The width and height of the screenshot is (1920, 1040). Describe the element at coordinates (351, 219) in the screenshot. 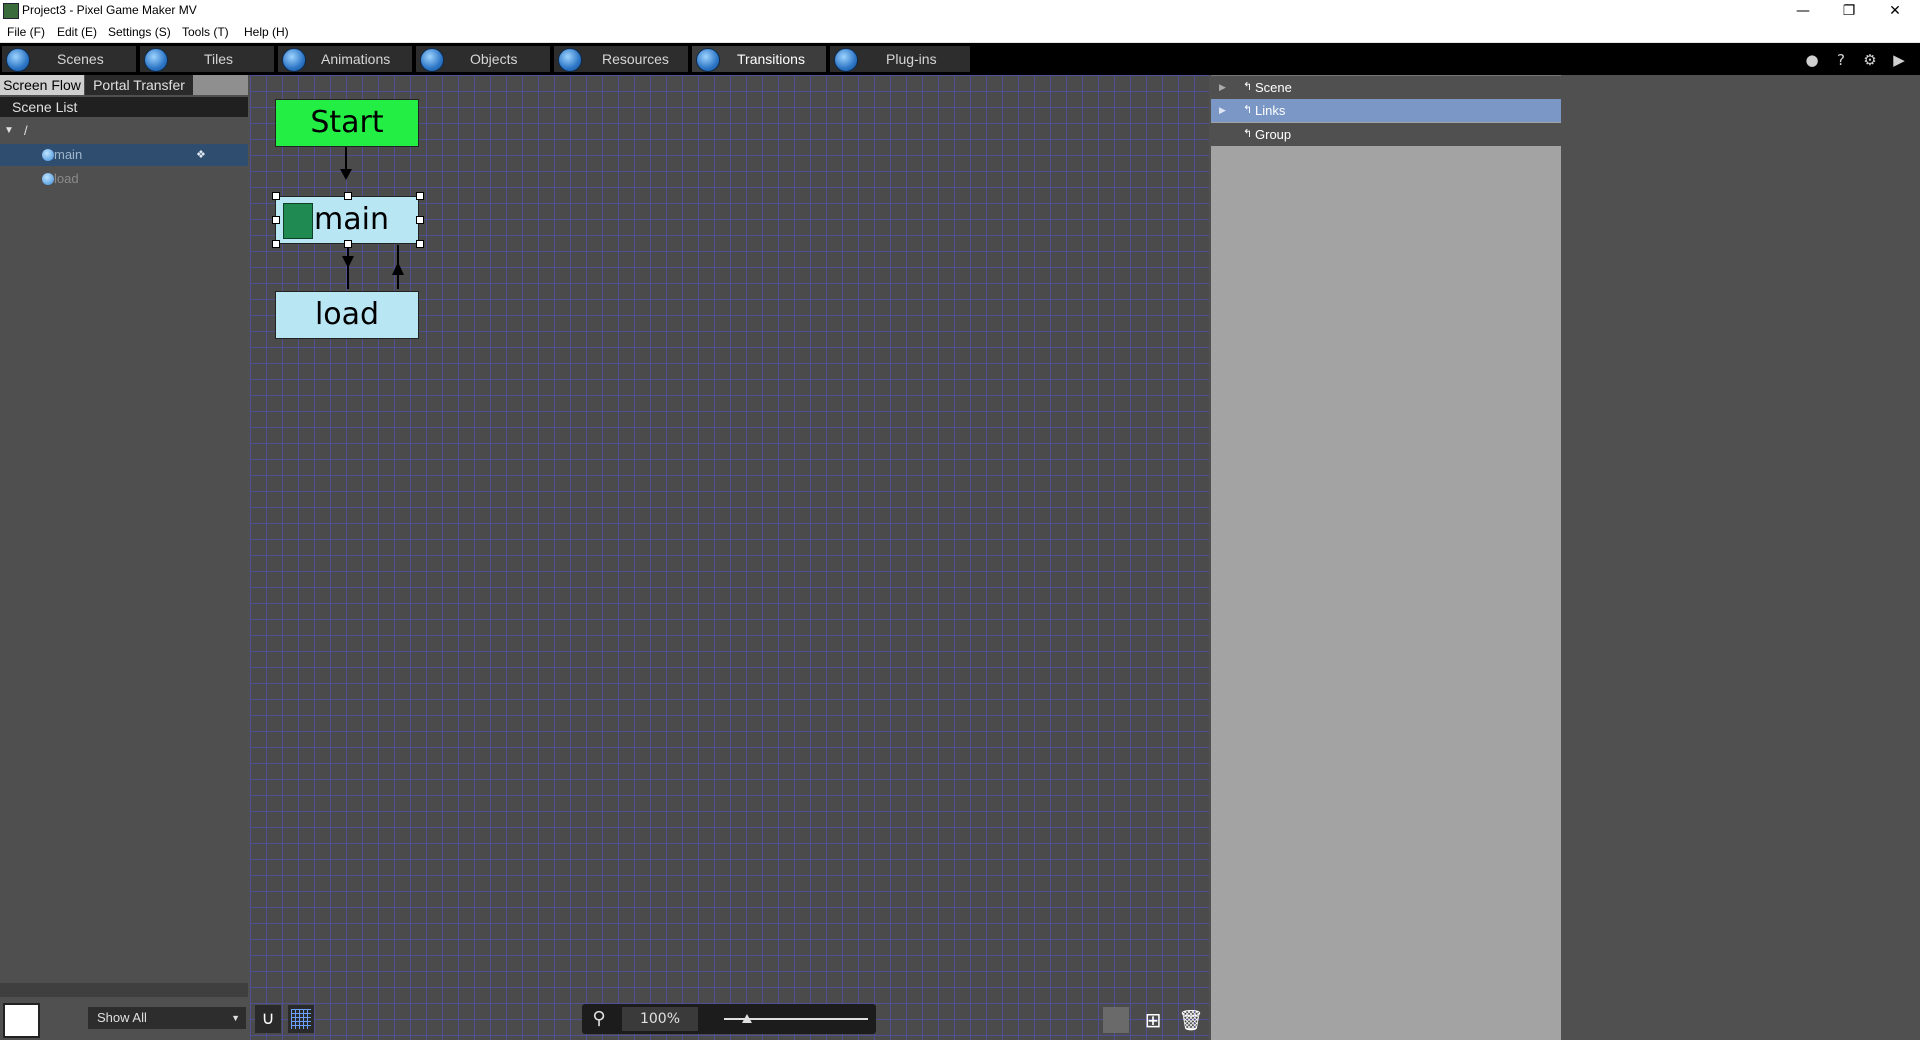

I see `node-label: main` at that location.